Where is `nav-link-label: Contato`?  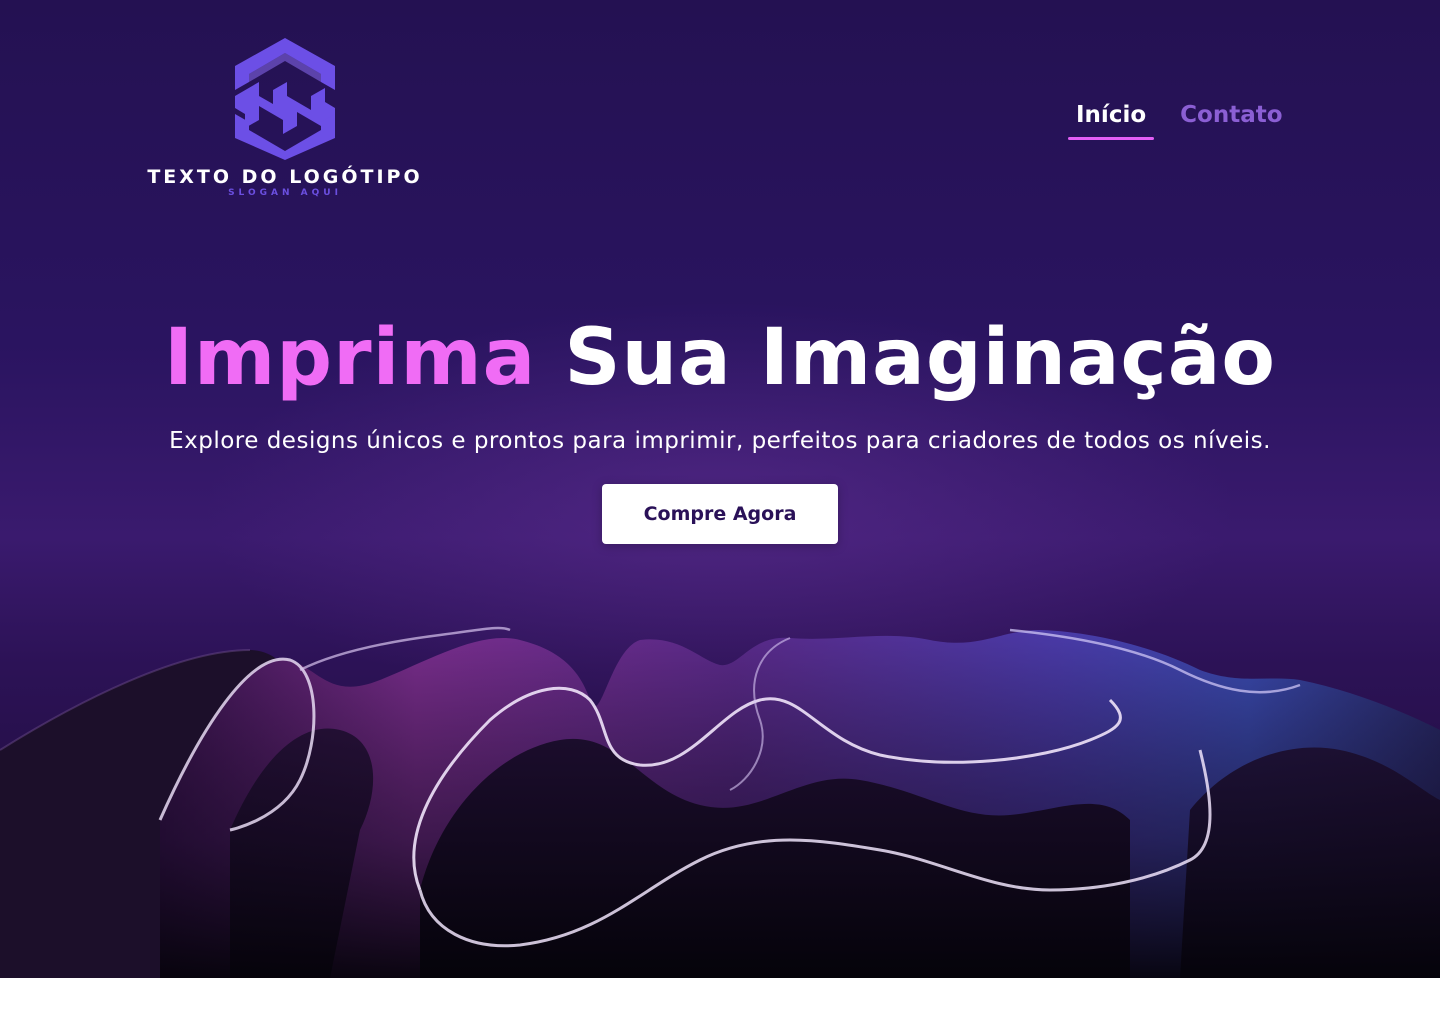
nav-link-label: Contato is located at coordinates (1231, 115).